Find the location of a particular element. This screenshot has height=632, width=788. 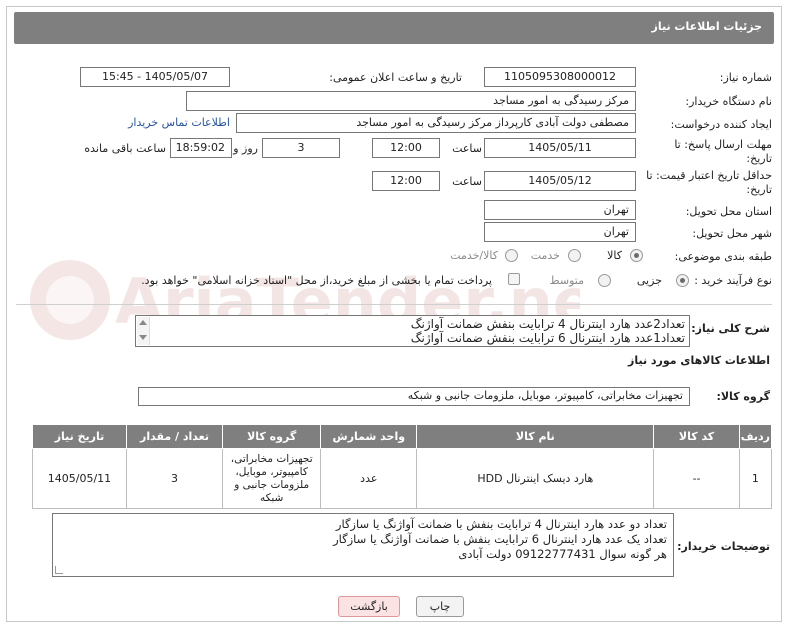

treasury-payment-checkbox is located at coordinates (514, 279).